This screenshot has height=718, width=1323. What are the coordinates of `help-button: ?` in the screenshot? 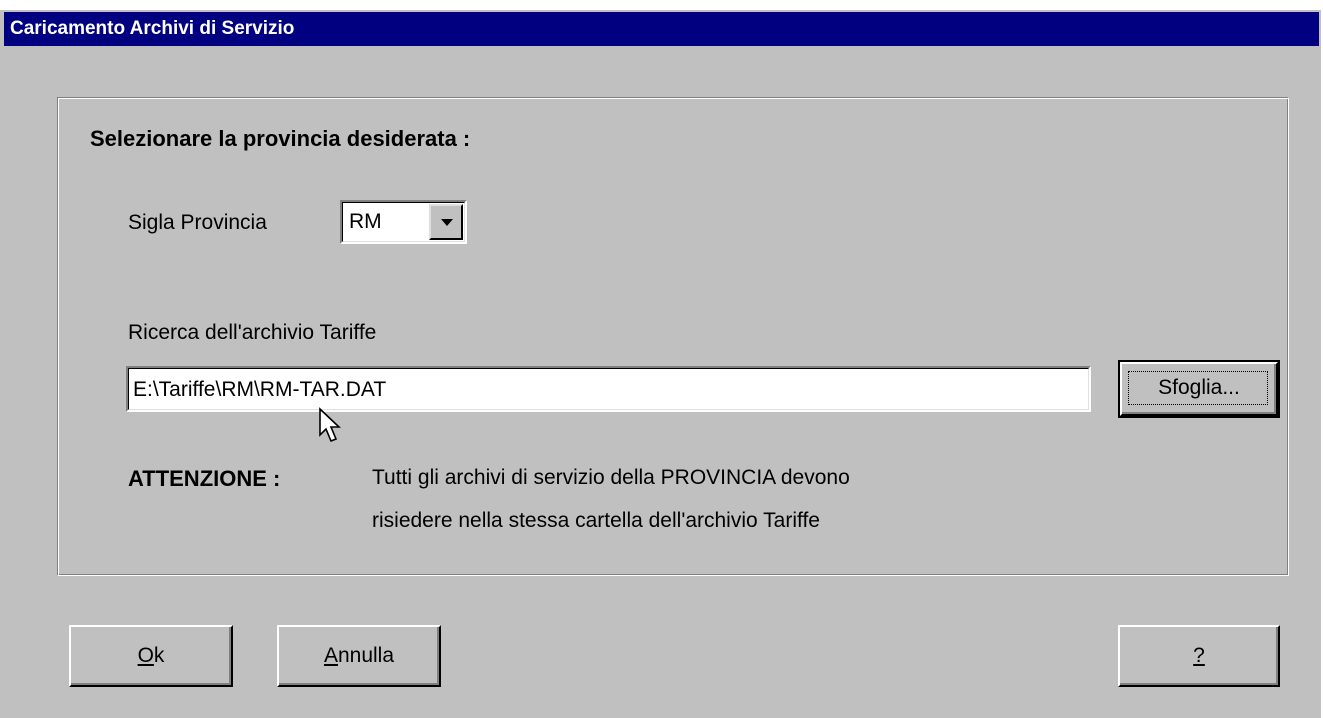 It's located at (1199, 656).